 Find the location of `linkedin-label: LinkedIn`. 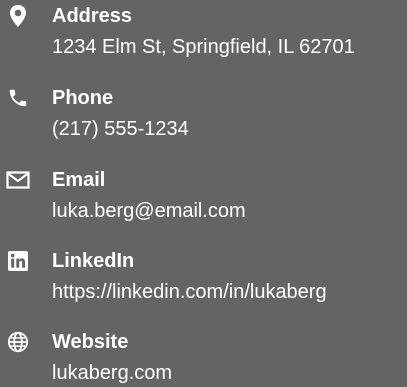

linkedin-label: LinkedIn is located at coordinates (93, 261).